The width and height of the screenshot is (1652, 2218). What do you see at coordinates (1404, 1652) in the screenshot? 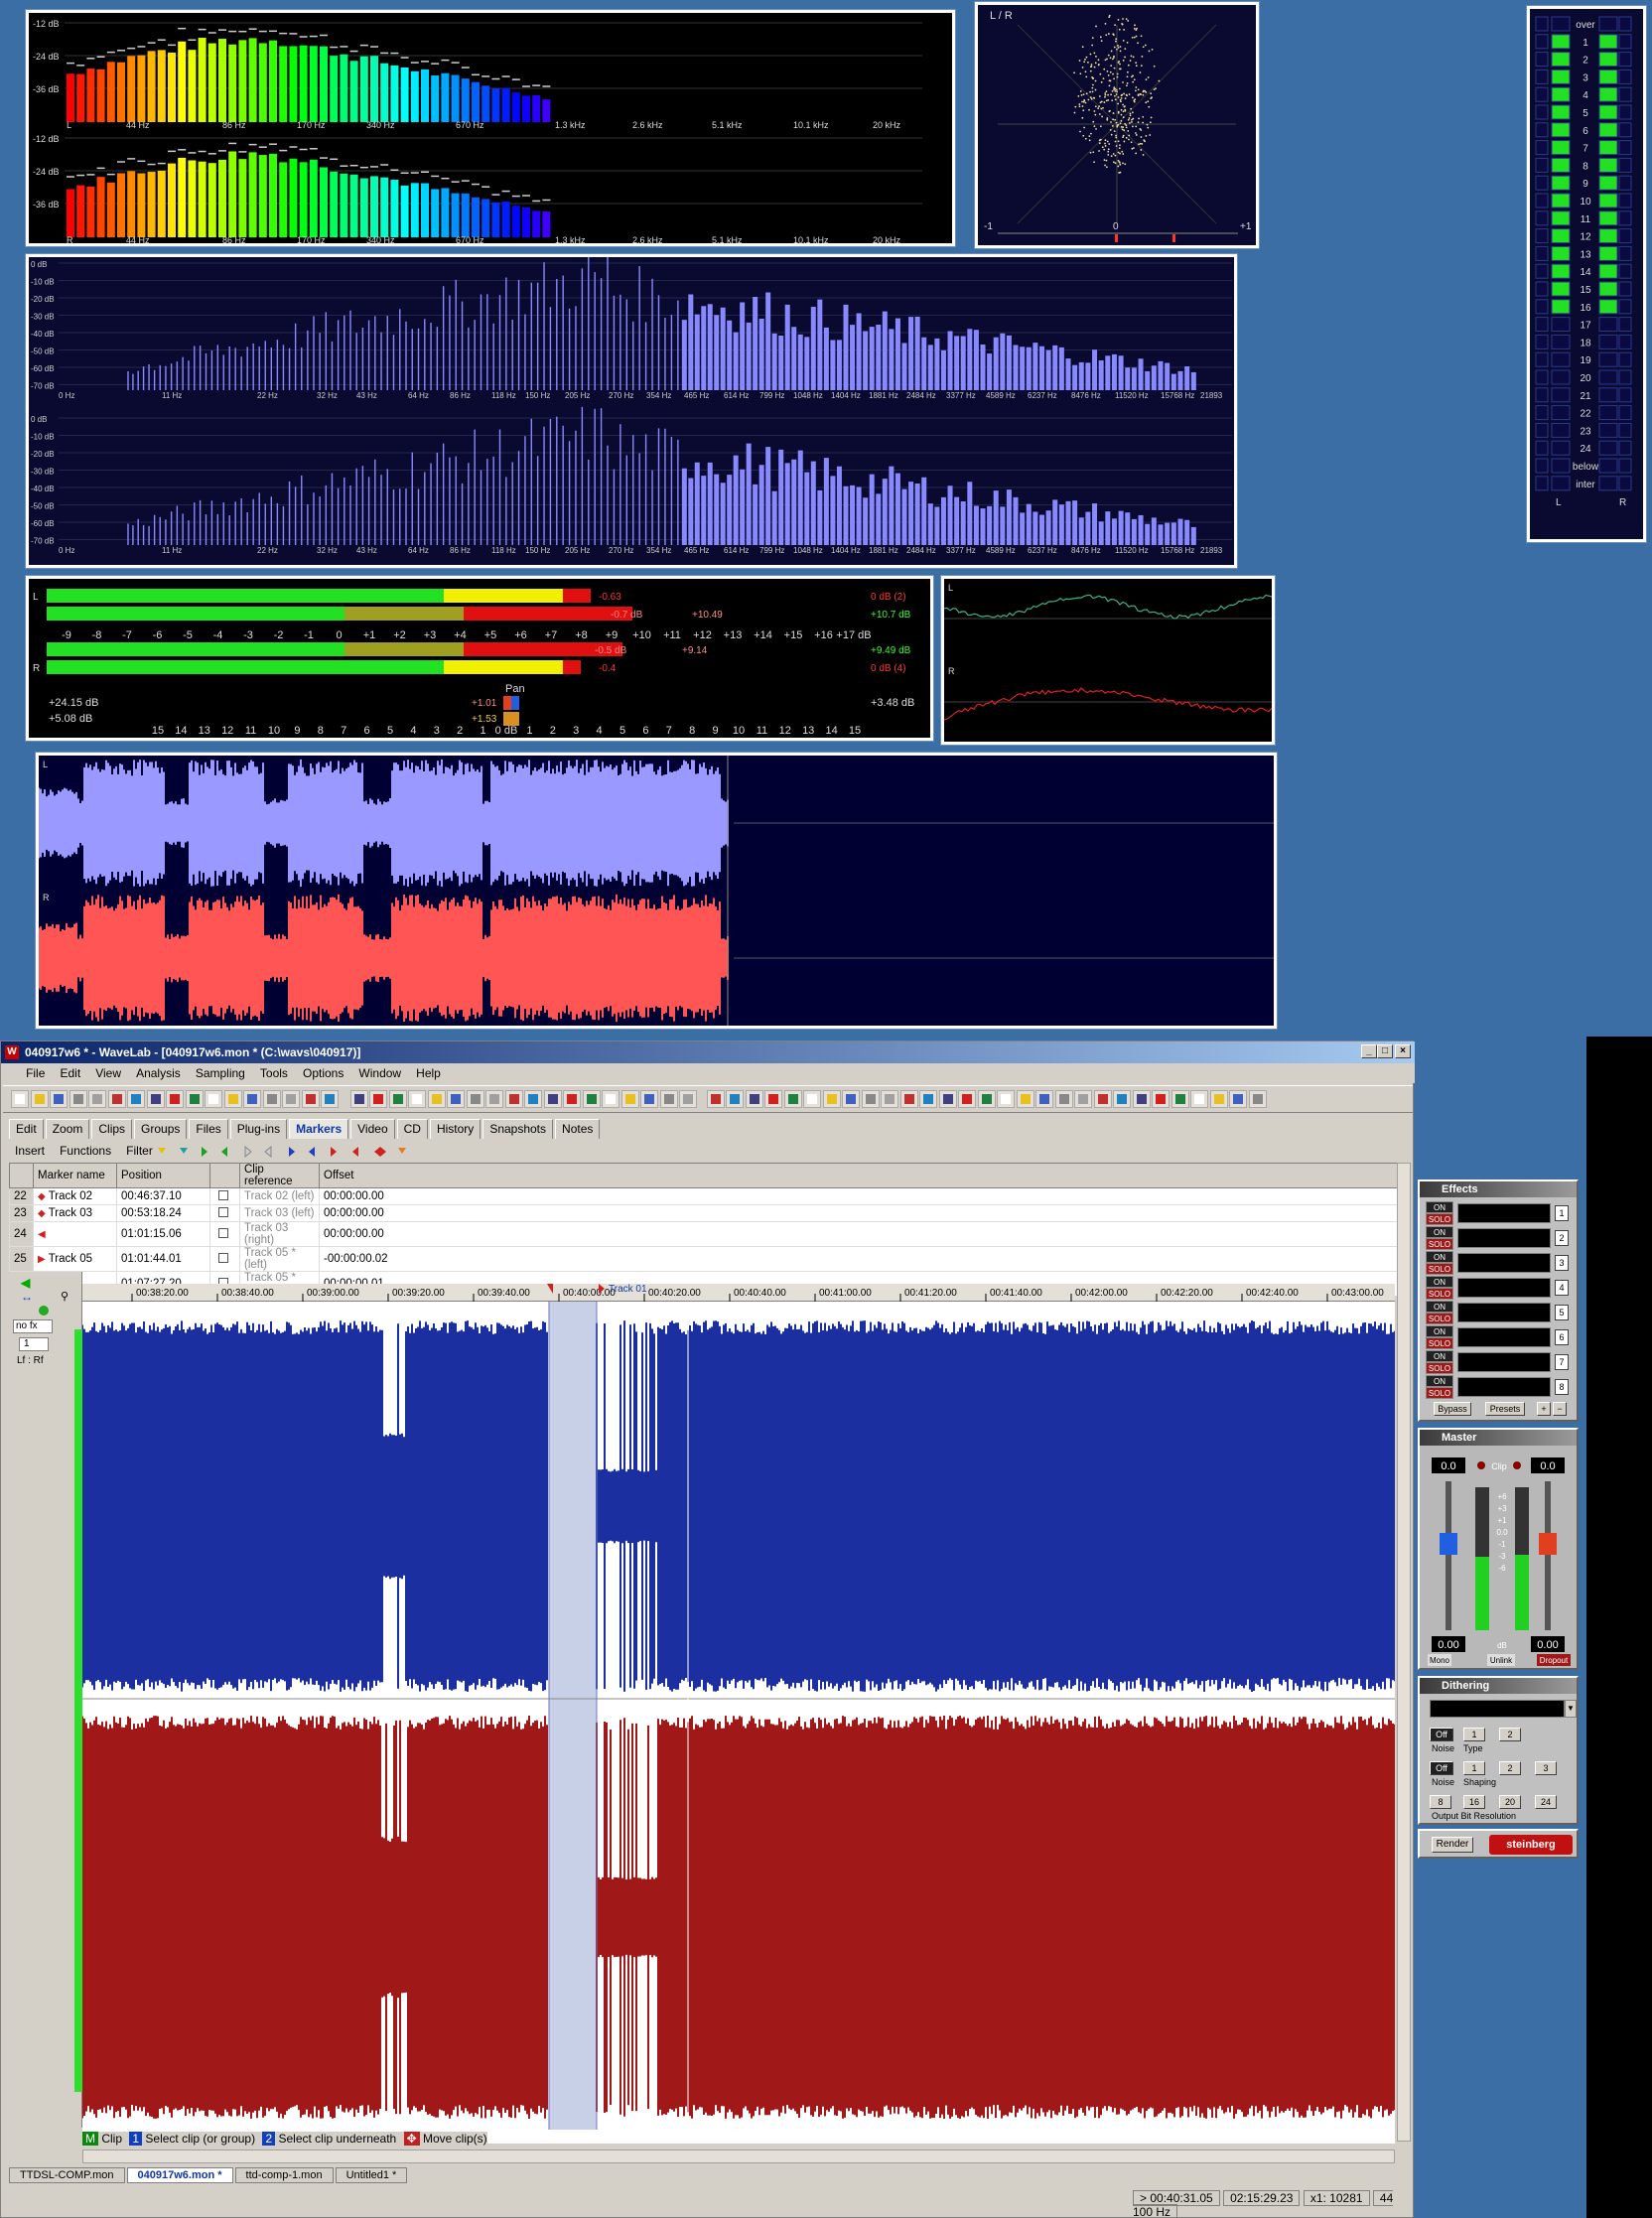
I see `vertical-scrollbar` at bounding box center [1404, 1652].